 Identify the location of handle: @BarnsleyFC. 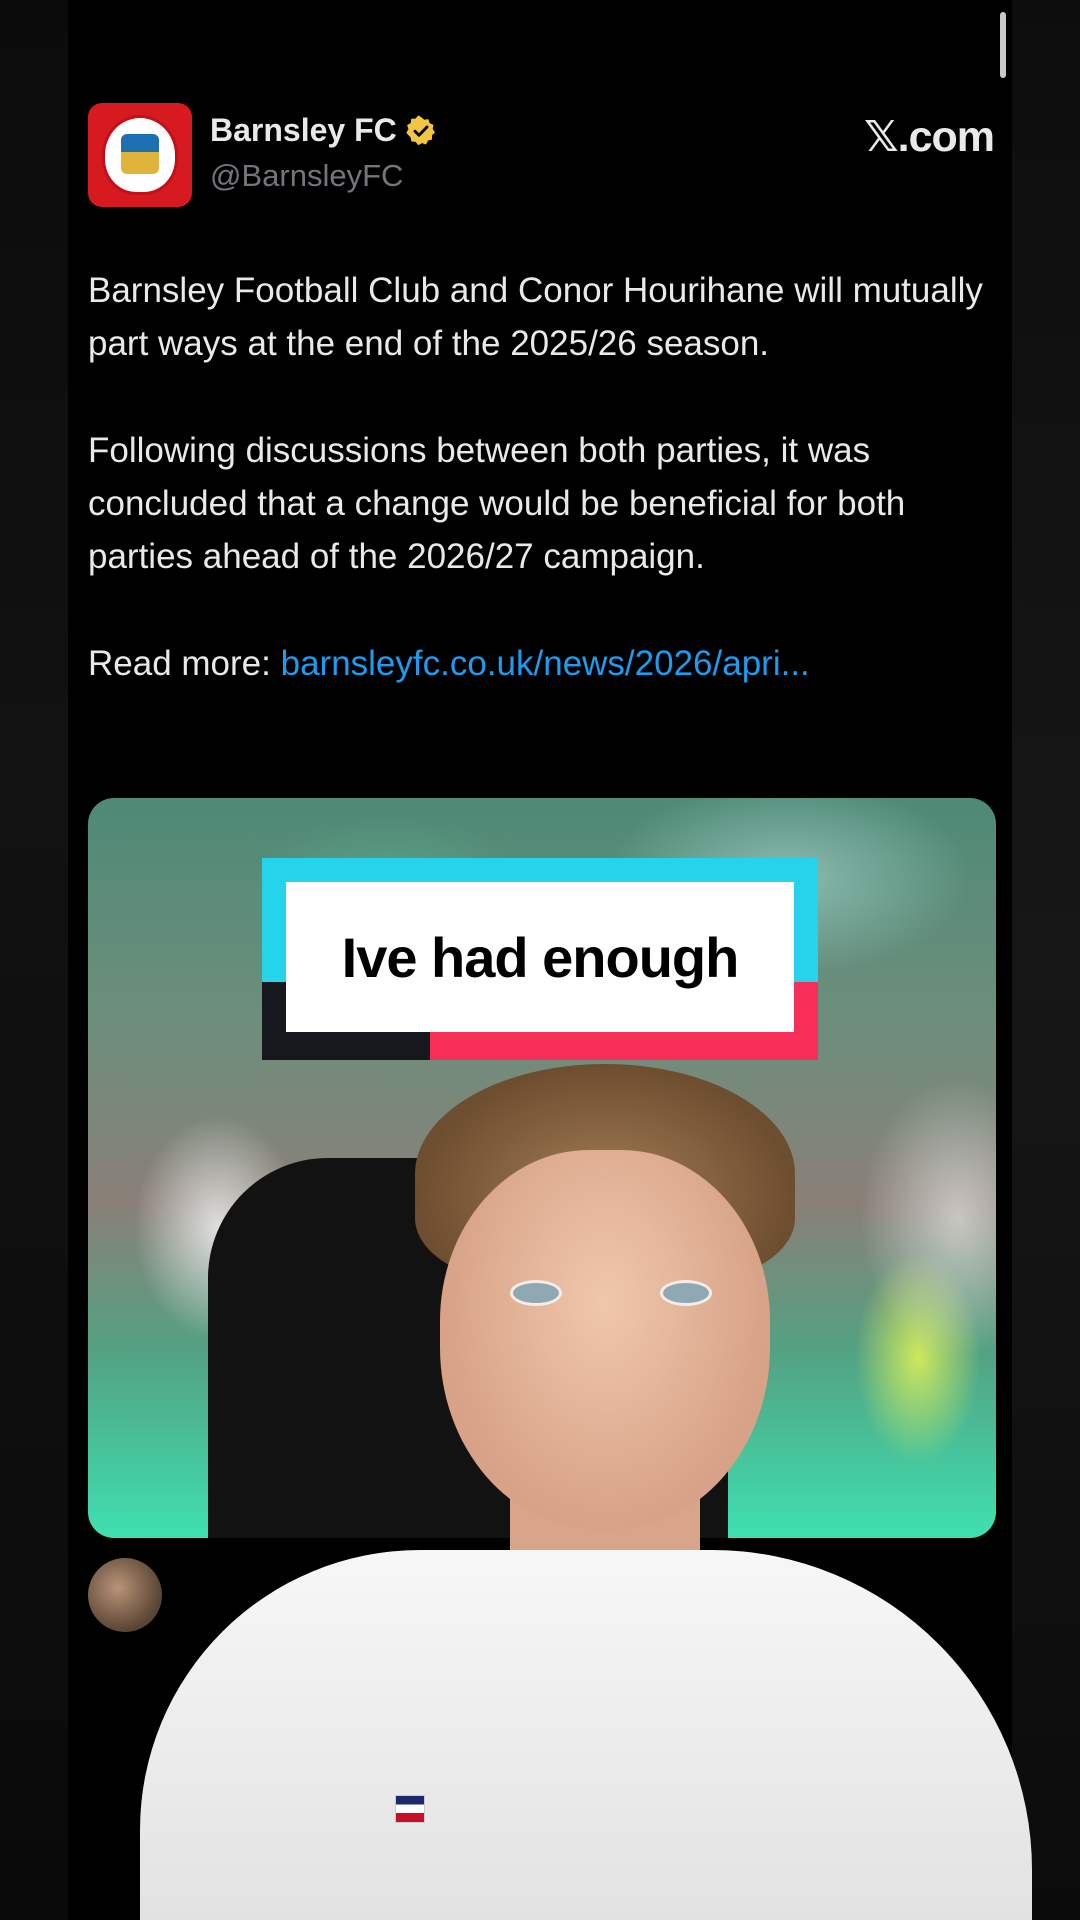
(306, 176).